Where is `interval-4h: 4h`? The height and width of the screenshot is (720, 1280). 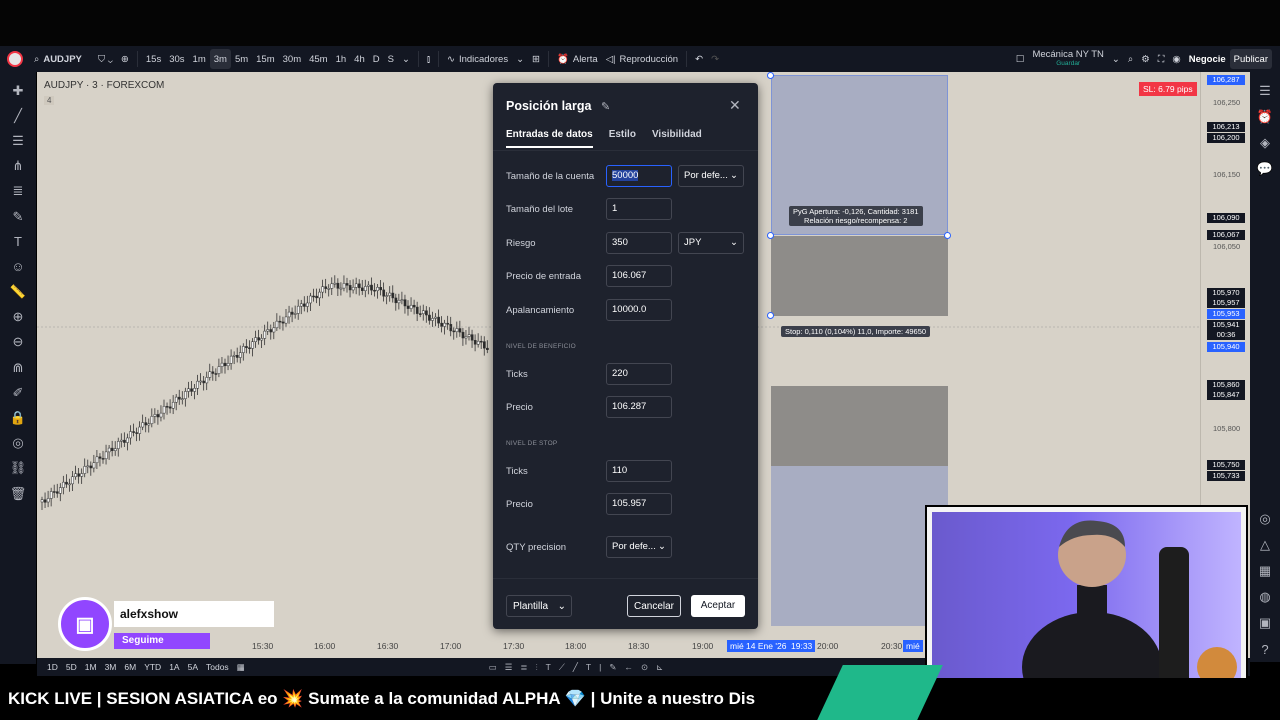 interval-4h: 4h is located at coordinates (359, 59).